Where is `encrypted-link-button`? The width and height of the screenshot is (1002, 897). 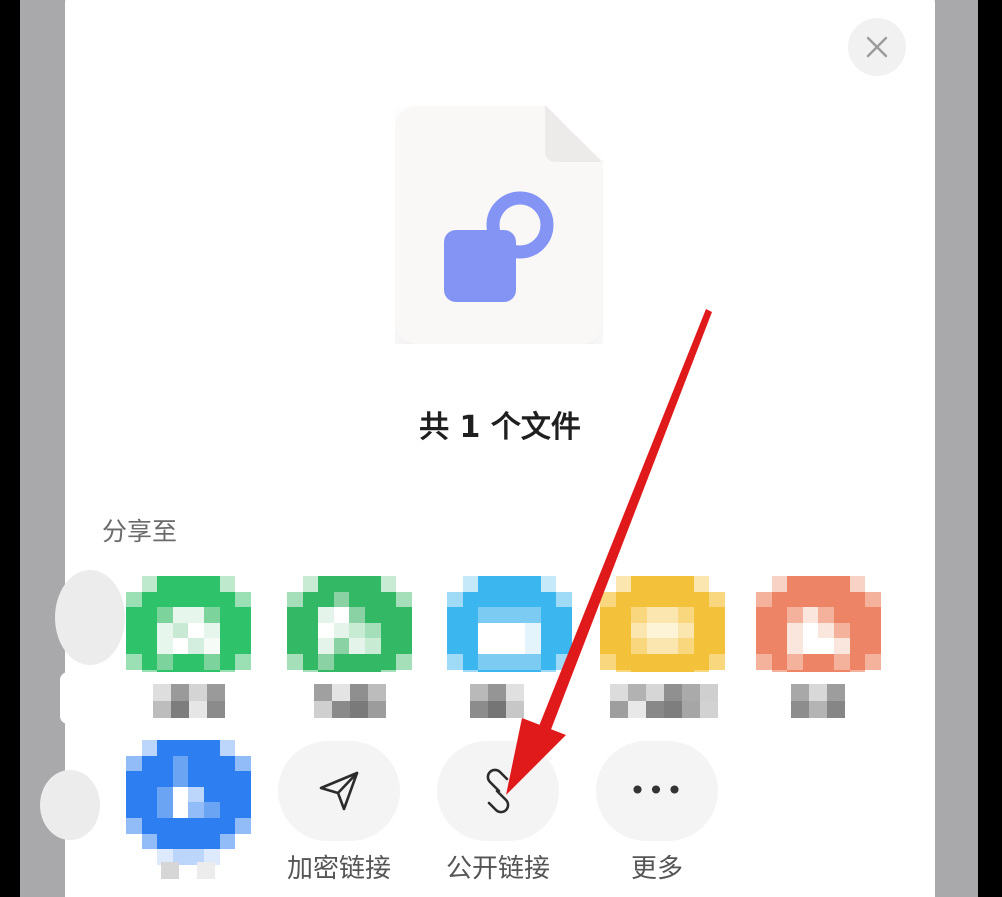 encrypted-link-button is located at coordinates (339, 791).